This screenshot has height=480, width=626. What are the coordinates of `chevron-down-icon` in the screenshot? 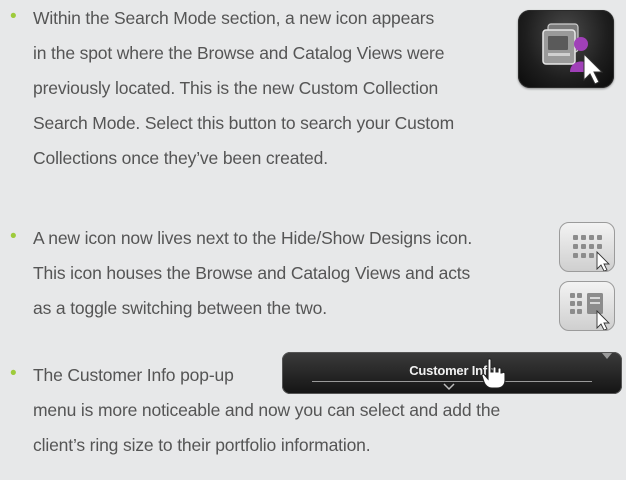 It's located at (449, 387).